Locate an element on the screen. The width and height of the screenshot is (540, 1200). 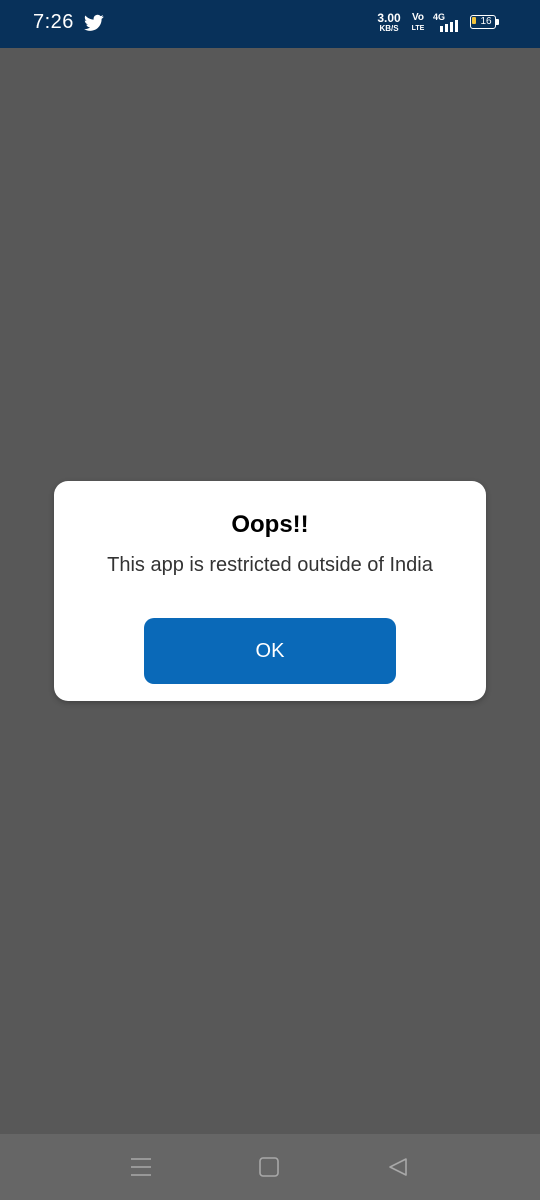
battery-level: 16 is located at coordinates (486, 21).